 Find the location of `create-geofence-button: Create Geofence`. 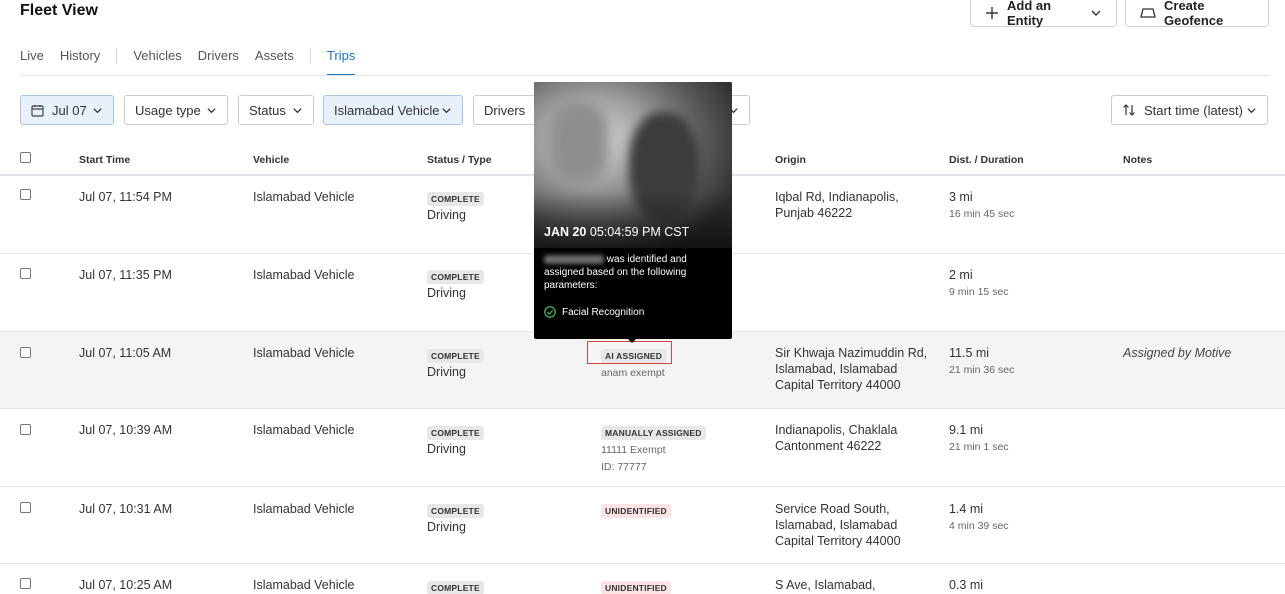

create-geofence-button: Create Geofence is located at coordinates (1197, 14).